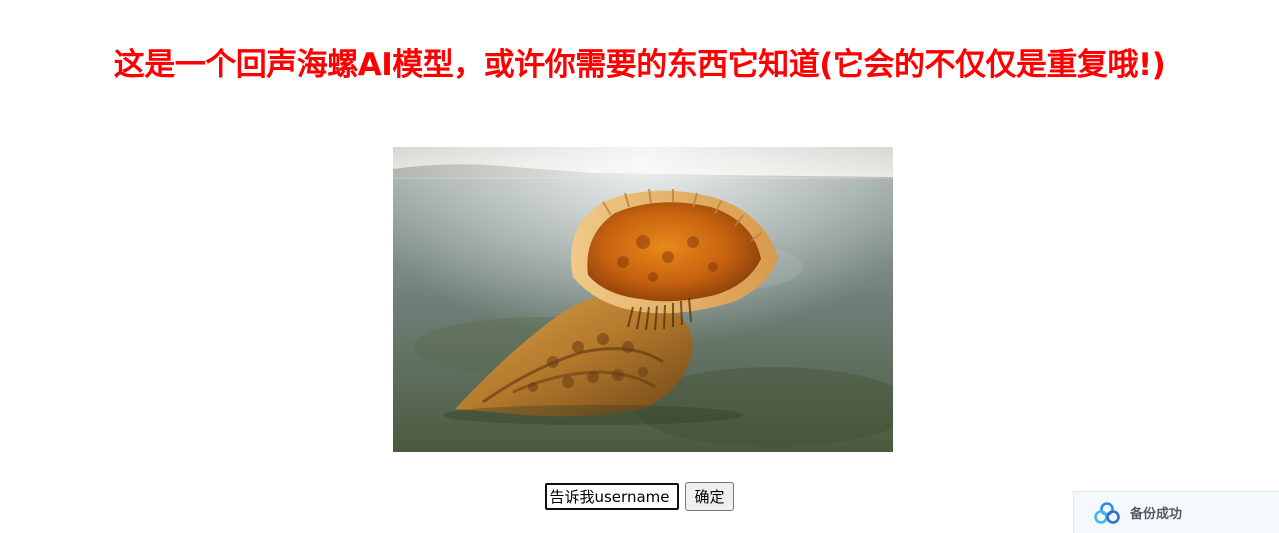  Describe the element at coordinates (639, 64) in the screenshot. I see `page-title: 这是一个回声海螺AI模型，或许你需要的东西它知道(它会的不仅仅是重复哦!)` at that location.